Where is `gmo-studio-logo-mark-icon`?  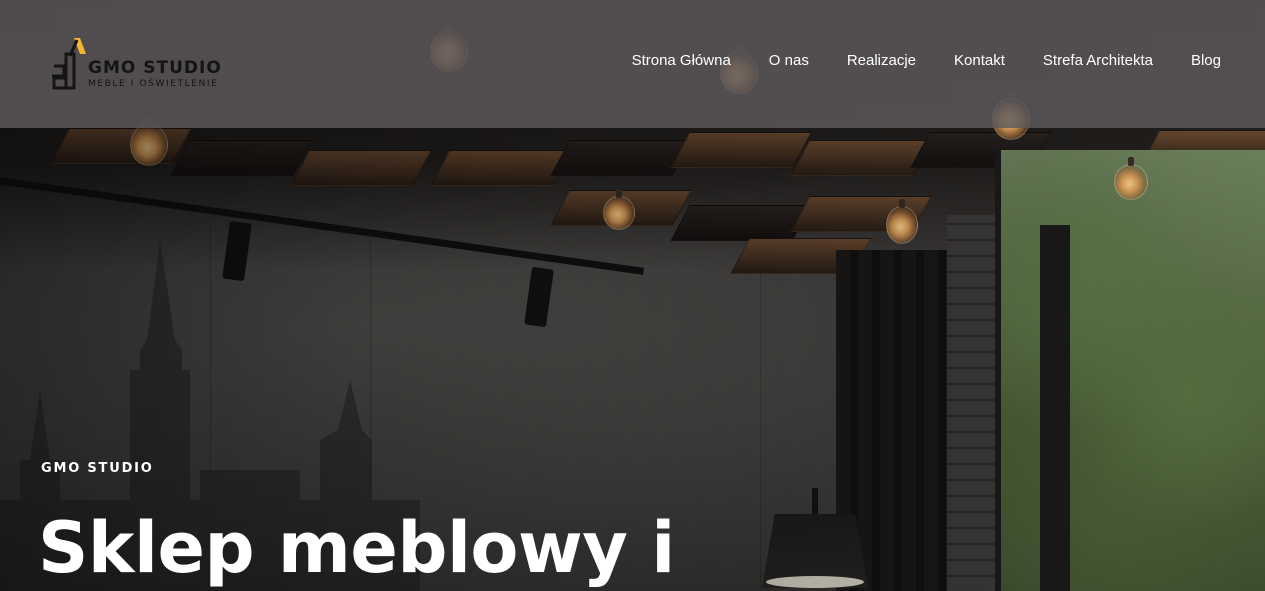 gmo-studio-logo-mark-icon is located at coordinates (69, 64).